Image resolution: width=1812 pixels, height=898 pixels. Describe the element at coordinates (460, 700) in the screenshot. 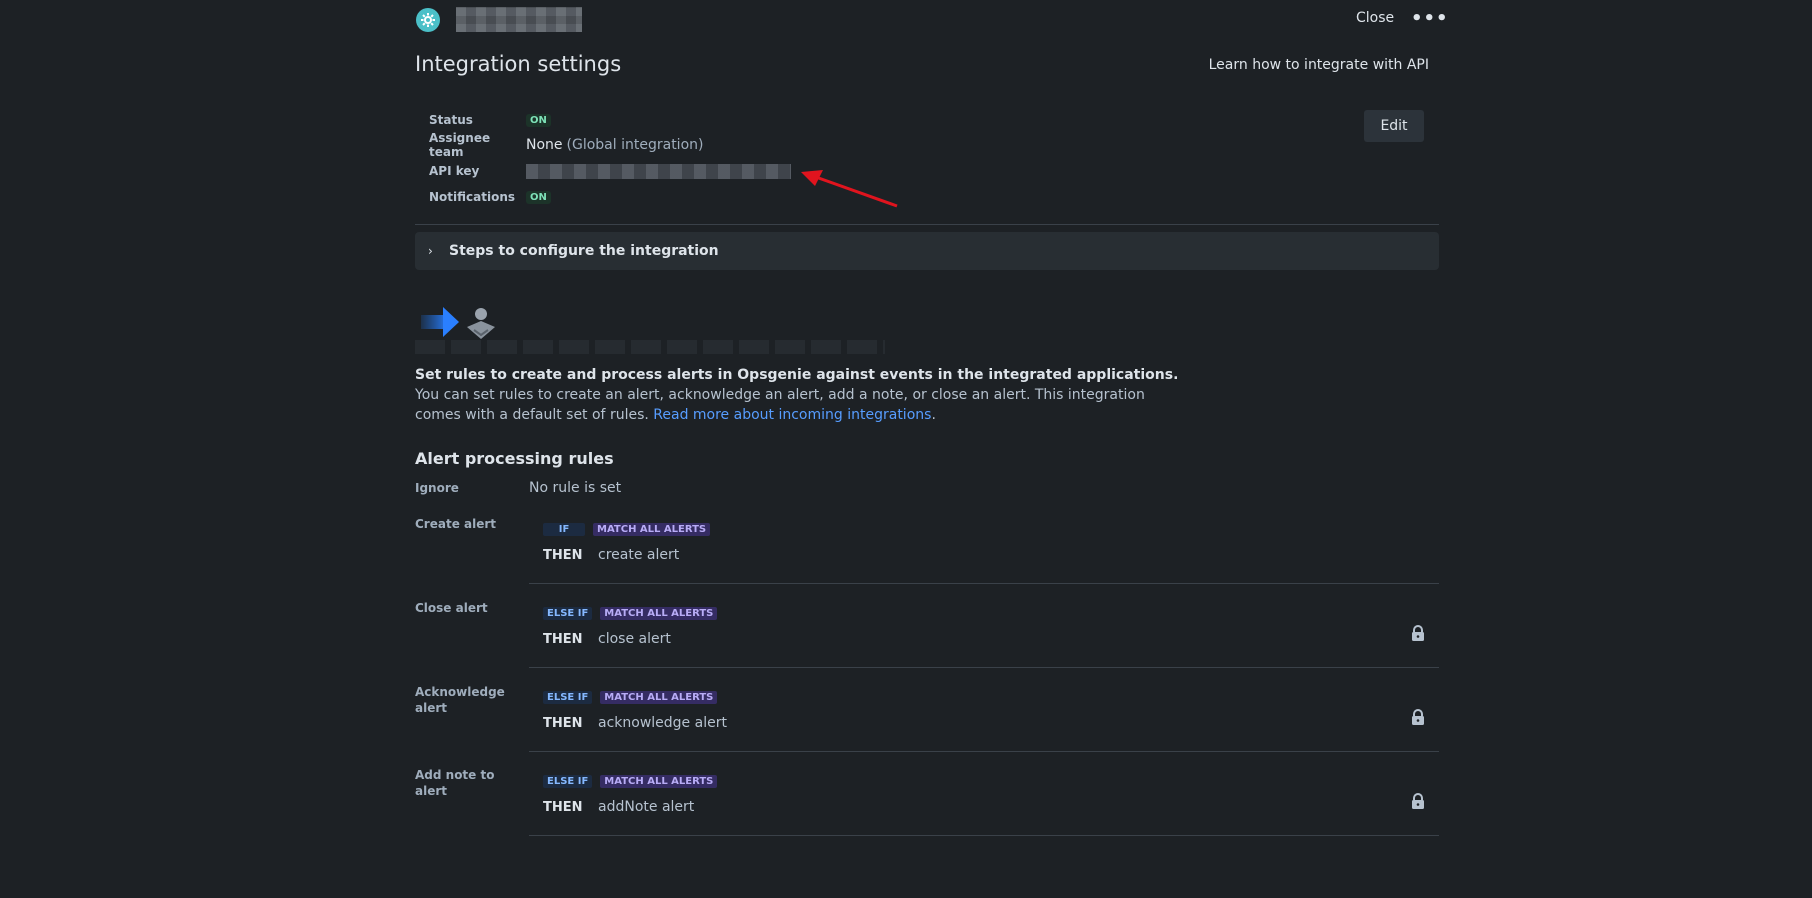

I see `rule-label-acknowledge: Acknowledge alert` at that location.